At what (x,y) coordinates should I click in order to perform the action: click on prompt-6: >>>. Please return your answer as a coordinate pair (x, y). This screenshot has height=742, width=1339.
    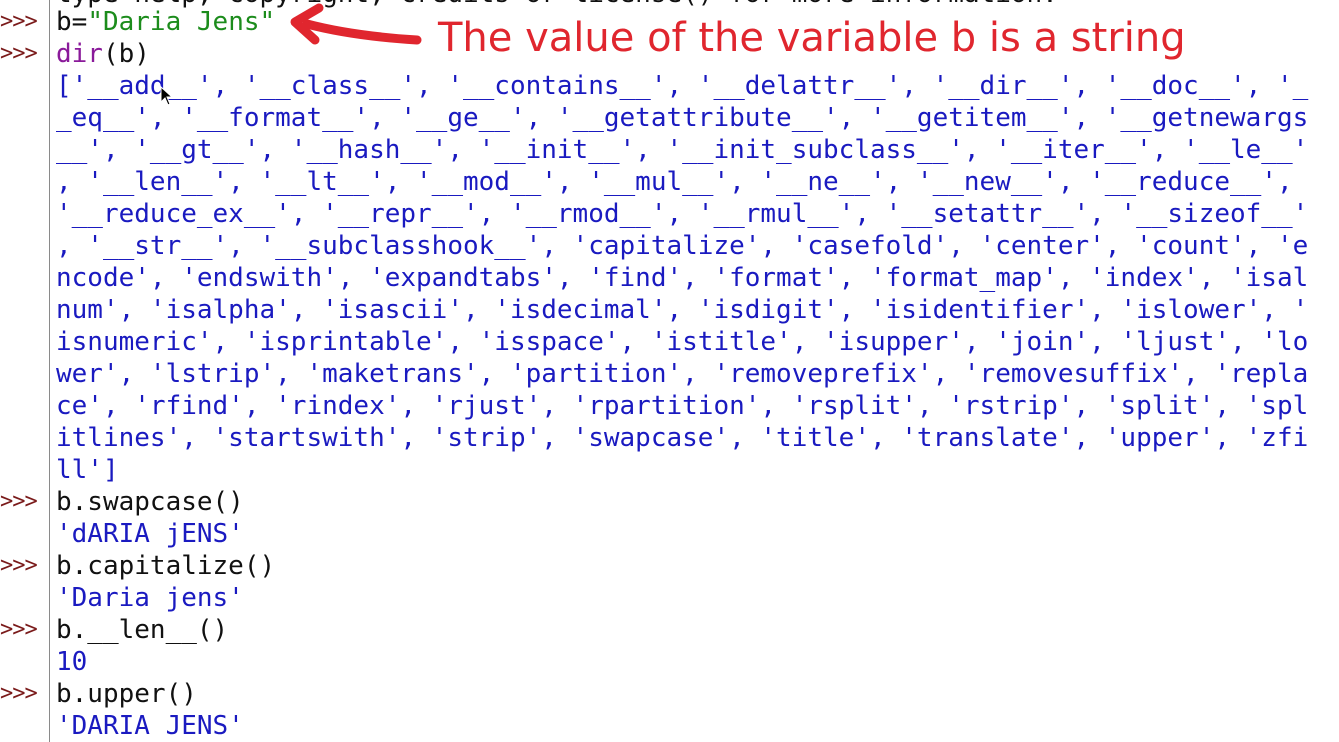
    Looking at the image, I should click on (19, 693).